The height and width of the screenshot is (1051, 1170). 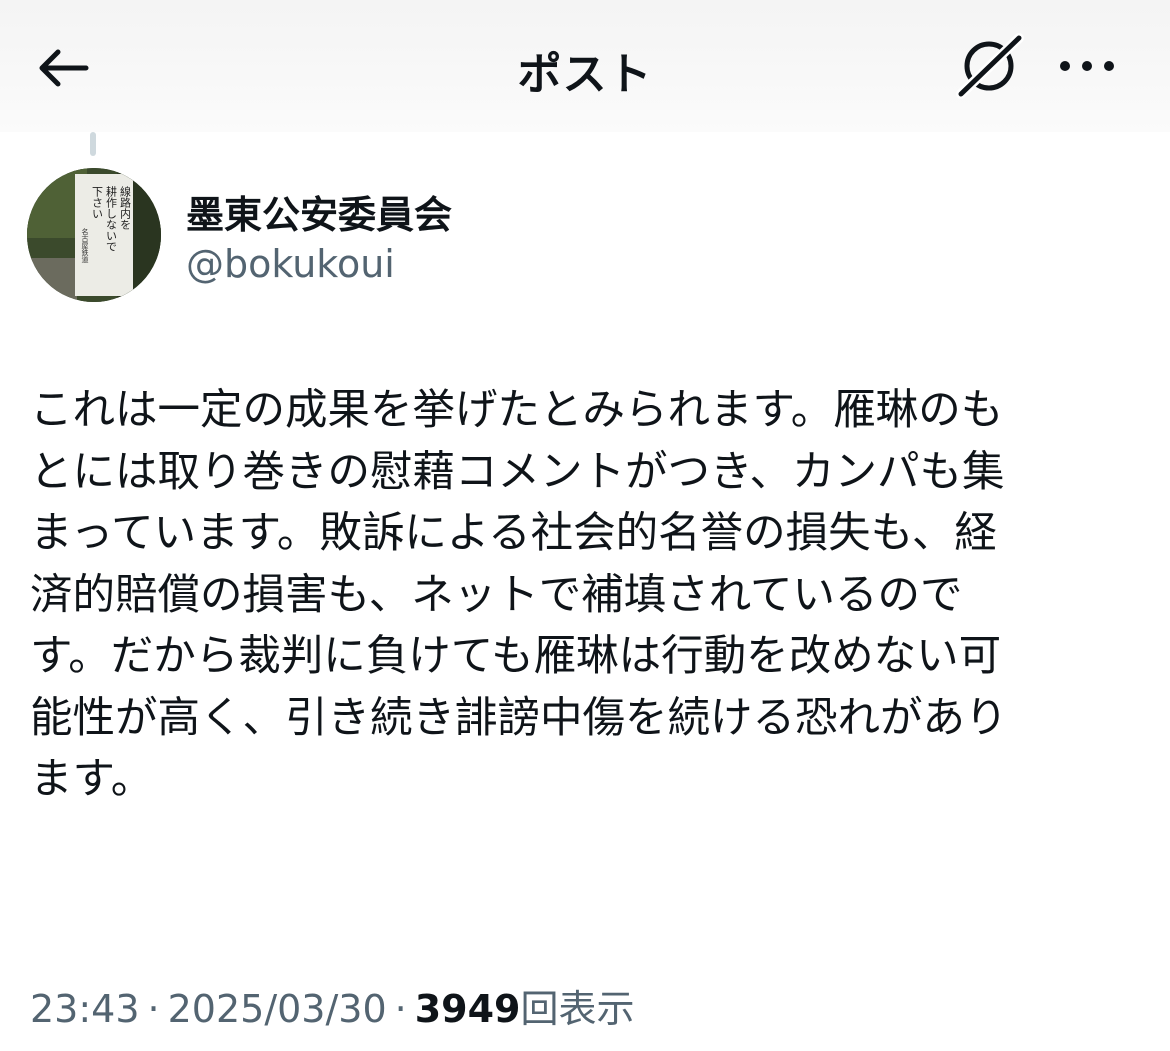 What do you see at coordinates (585, 66) in the screenshot?
I see `top-bar: ポスト` at bounding box center [585, 66].